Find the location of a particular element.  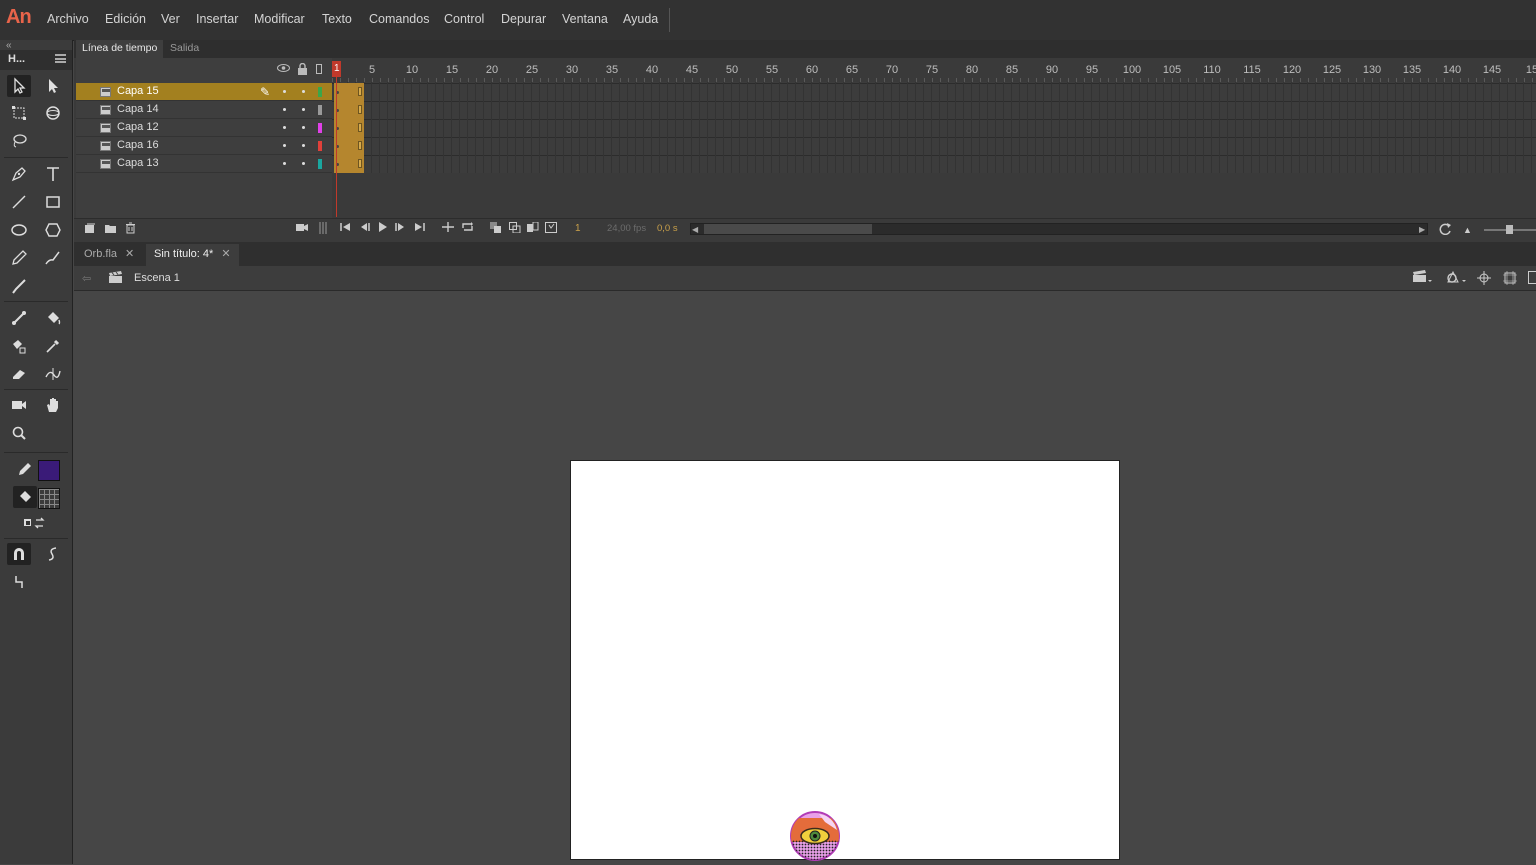

text-tool-icon is located at coordinates (53, 174).